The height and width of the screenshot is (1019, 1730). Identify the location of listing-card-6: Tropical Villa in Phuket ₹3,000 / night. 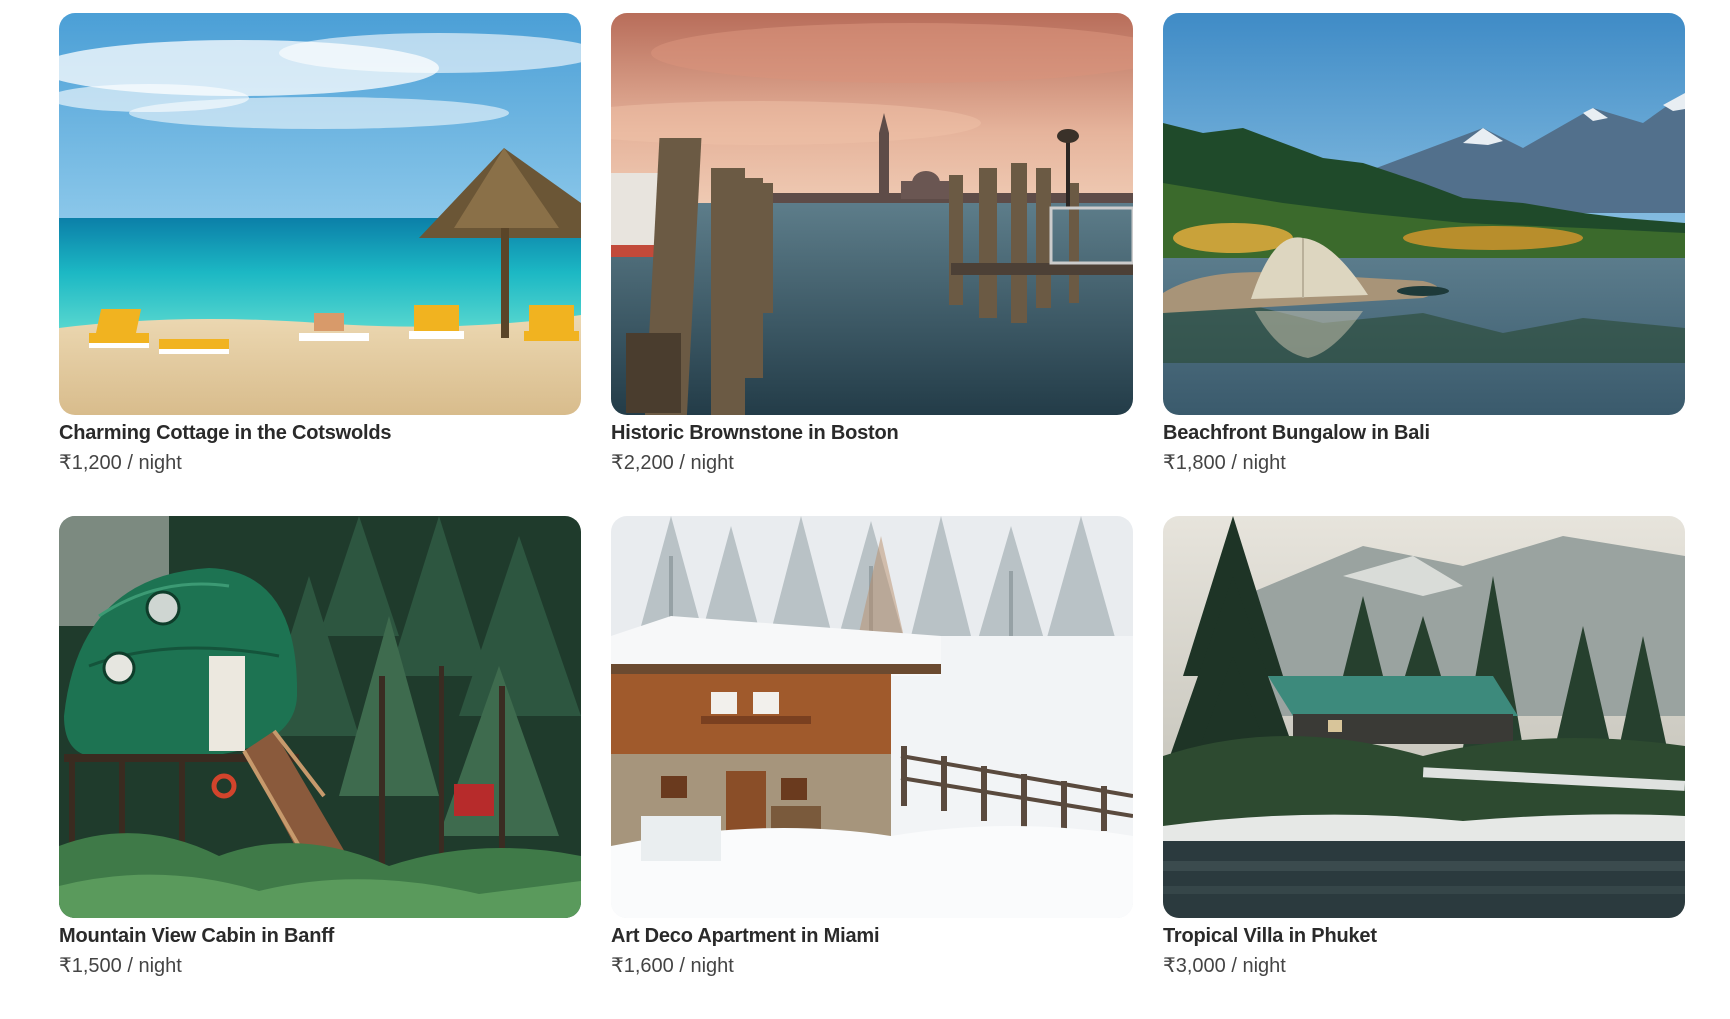
(1424, 767).